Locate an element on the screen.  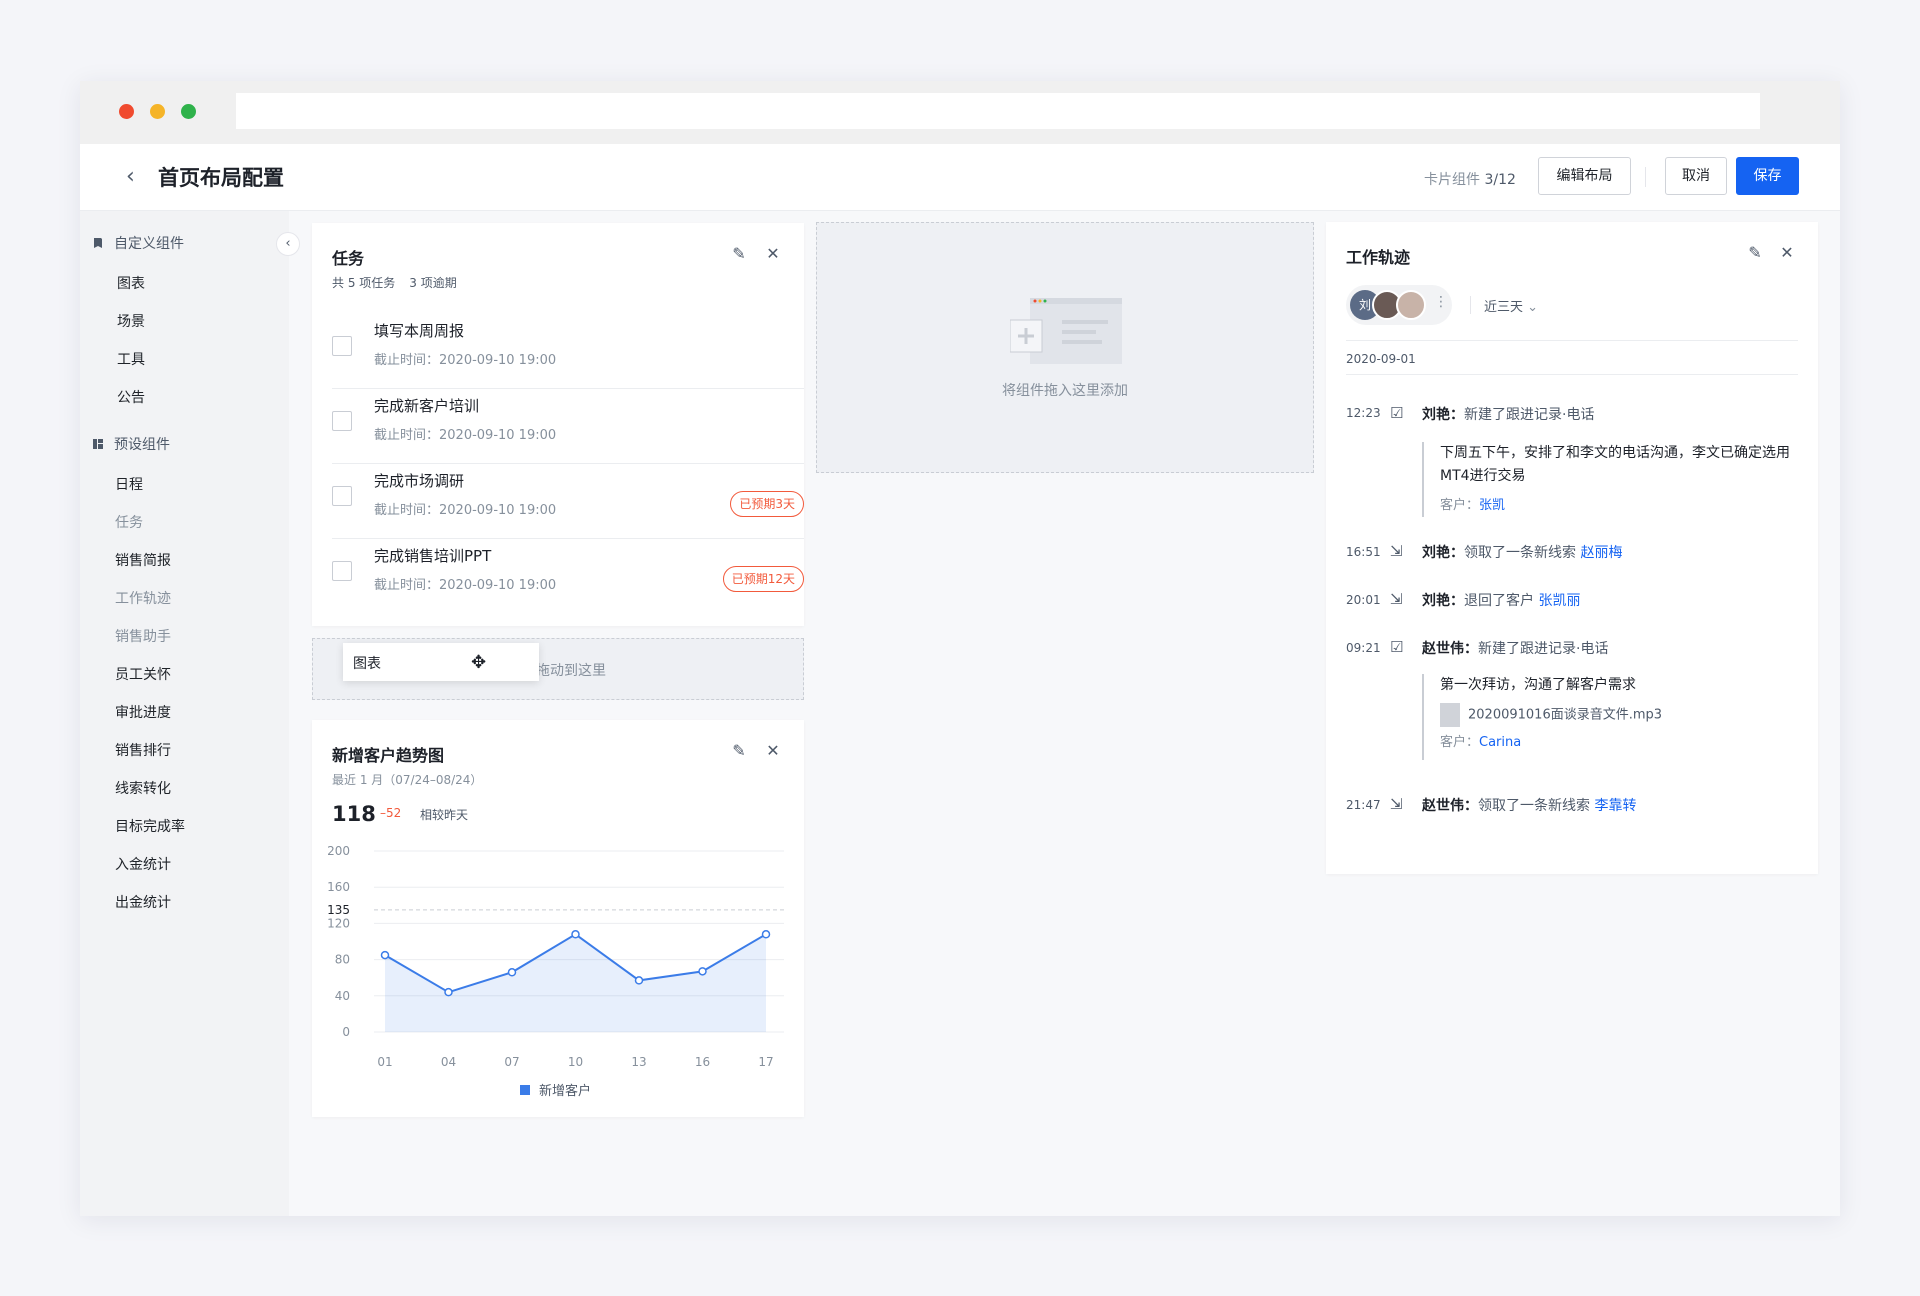
sidebar-item-deposit-stats: 入金统计 is located at coordinates (143, 864).